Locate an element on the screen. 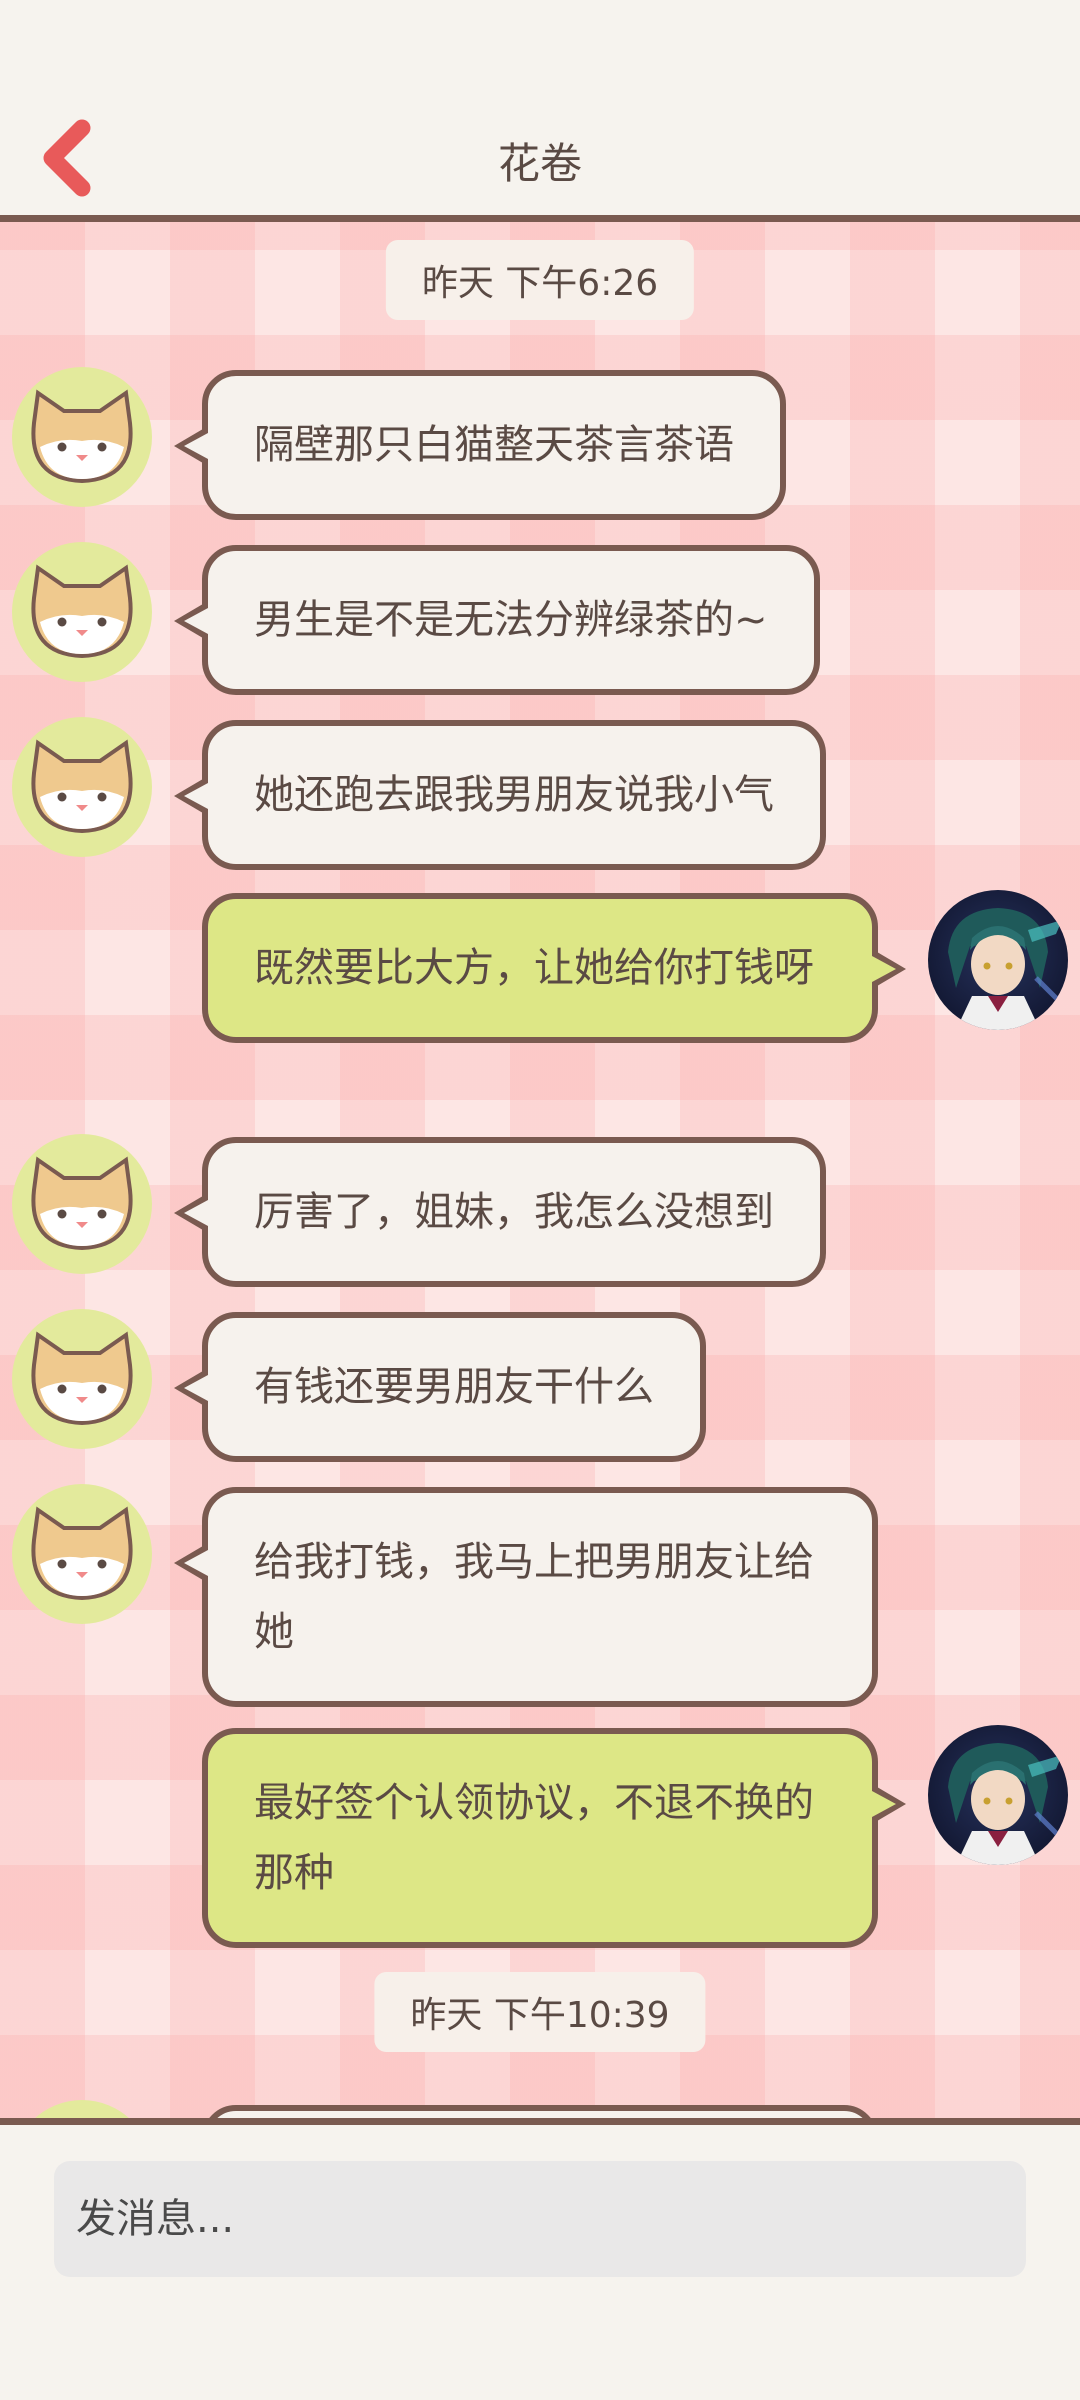 The height and width of the screenshot is (2400, 1080). message-input is located at coordinates (540, 2219).